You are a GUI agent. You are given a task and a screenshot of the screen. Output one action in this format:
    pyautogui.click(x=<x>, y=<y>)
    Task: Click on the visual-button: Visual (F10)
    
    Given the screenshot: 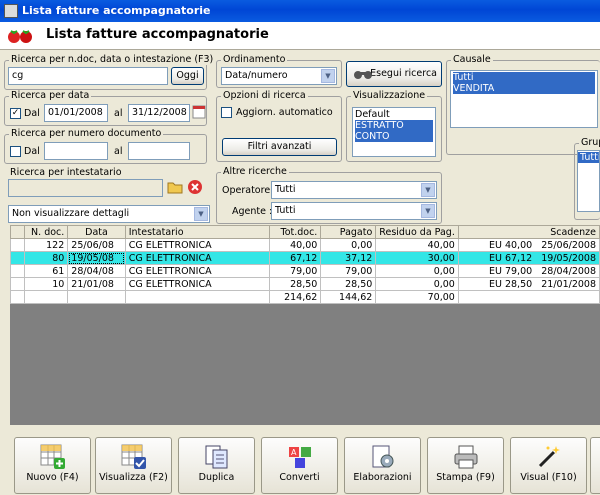 What is the action you would take?
    pyautogui.click(x=548, y=465)
    